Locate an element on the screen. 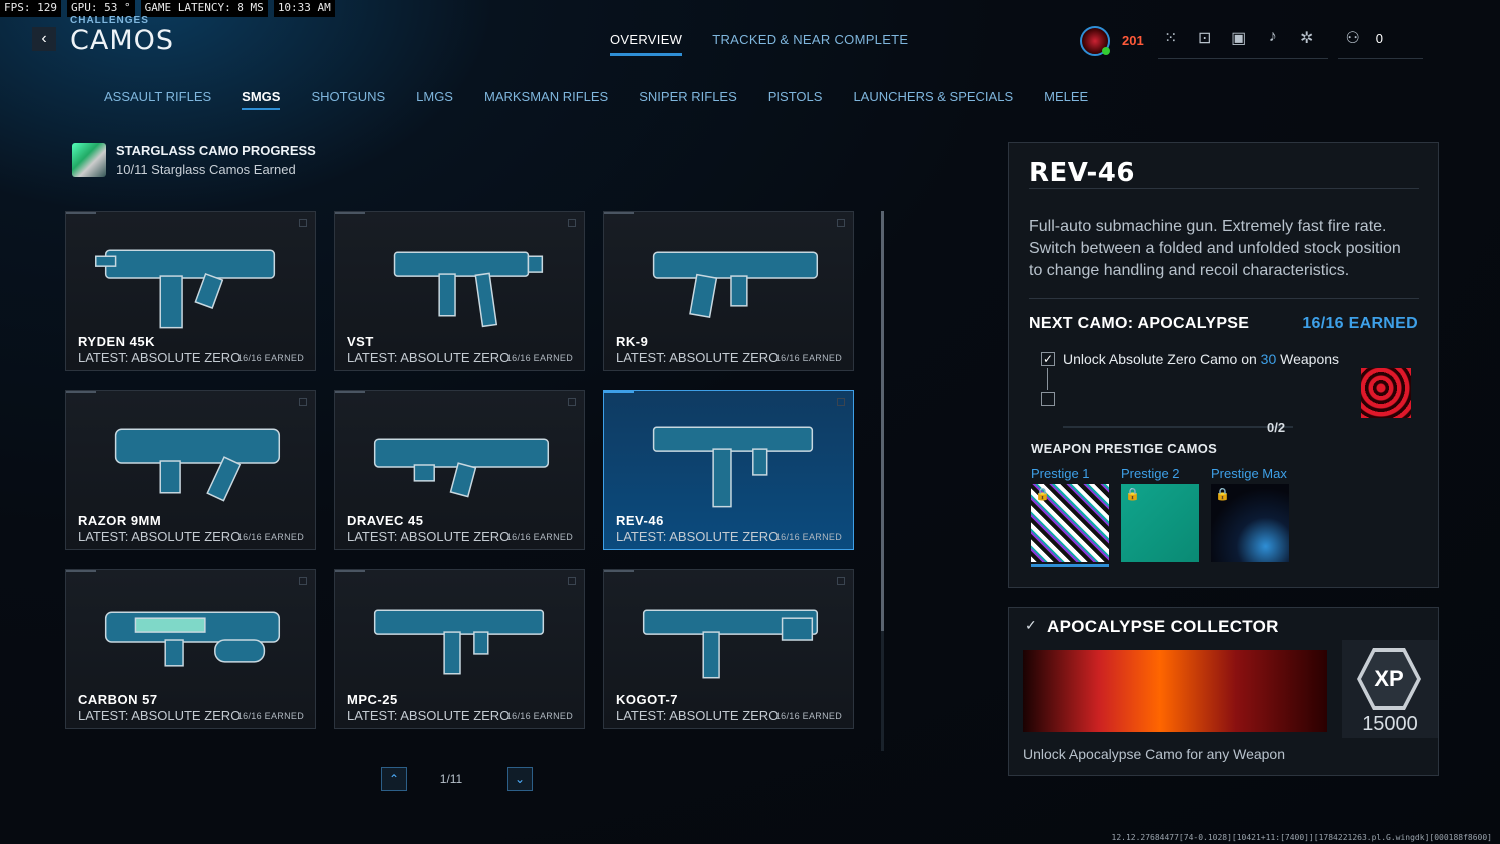  starglass-camo-icon is located at coordinates (89, 160).